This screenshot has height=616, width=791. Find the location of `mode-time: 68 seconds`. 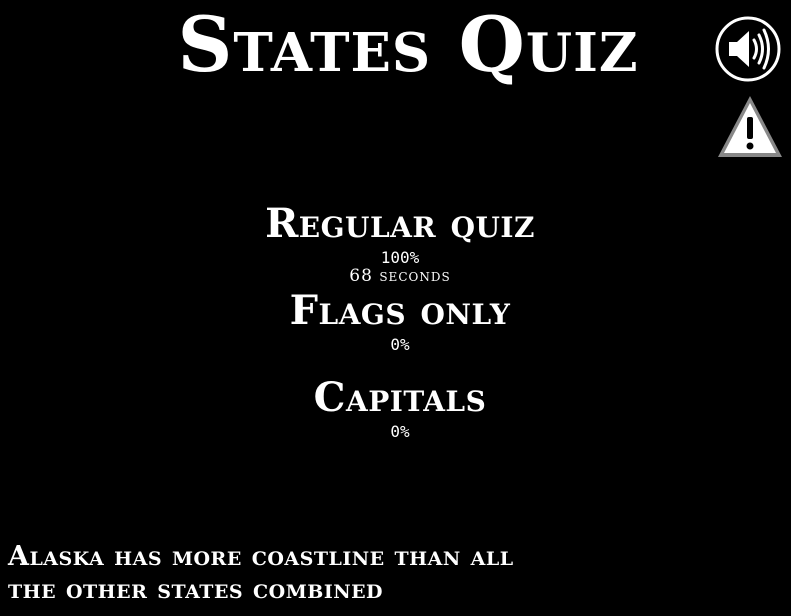

mode-time: 68 seconds is located at coordinates (400, 276).